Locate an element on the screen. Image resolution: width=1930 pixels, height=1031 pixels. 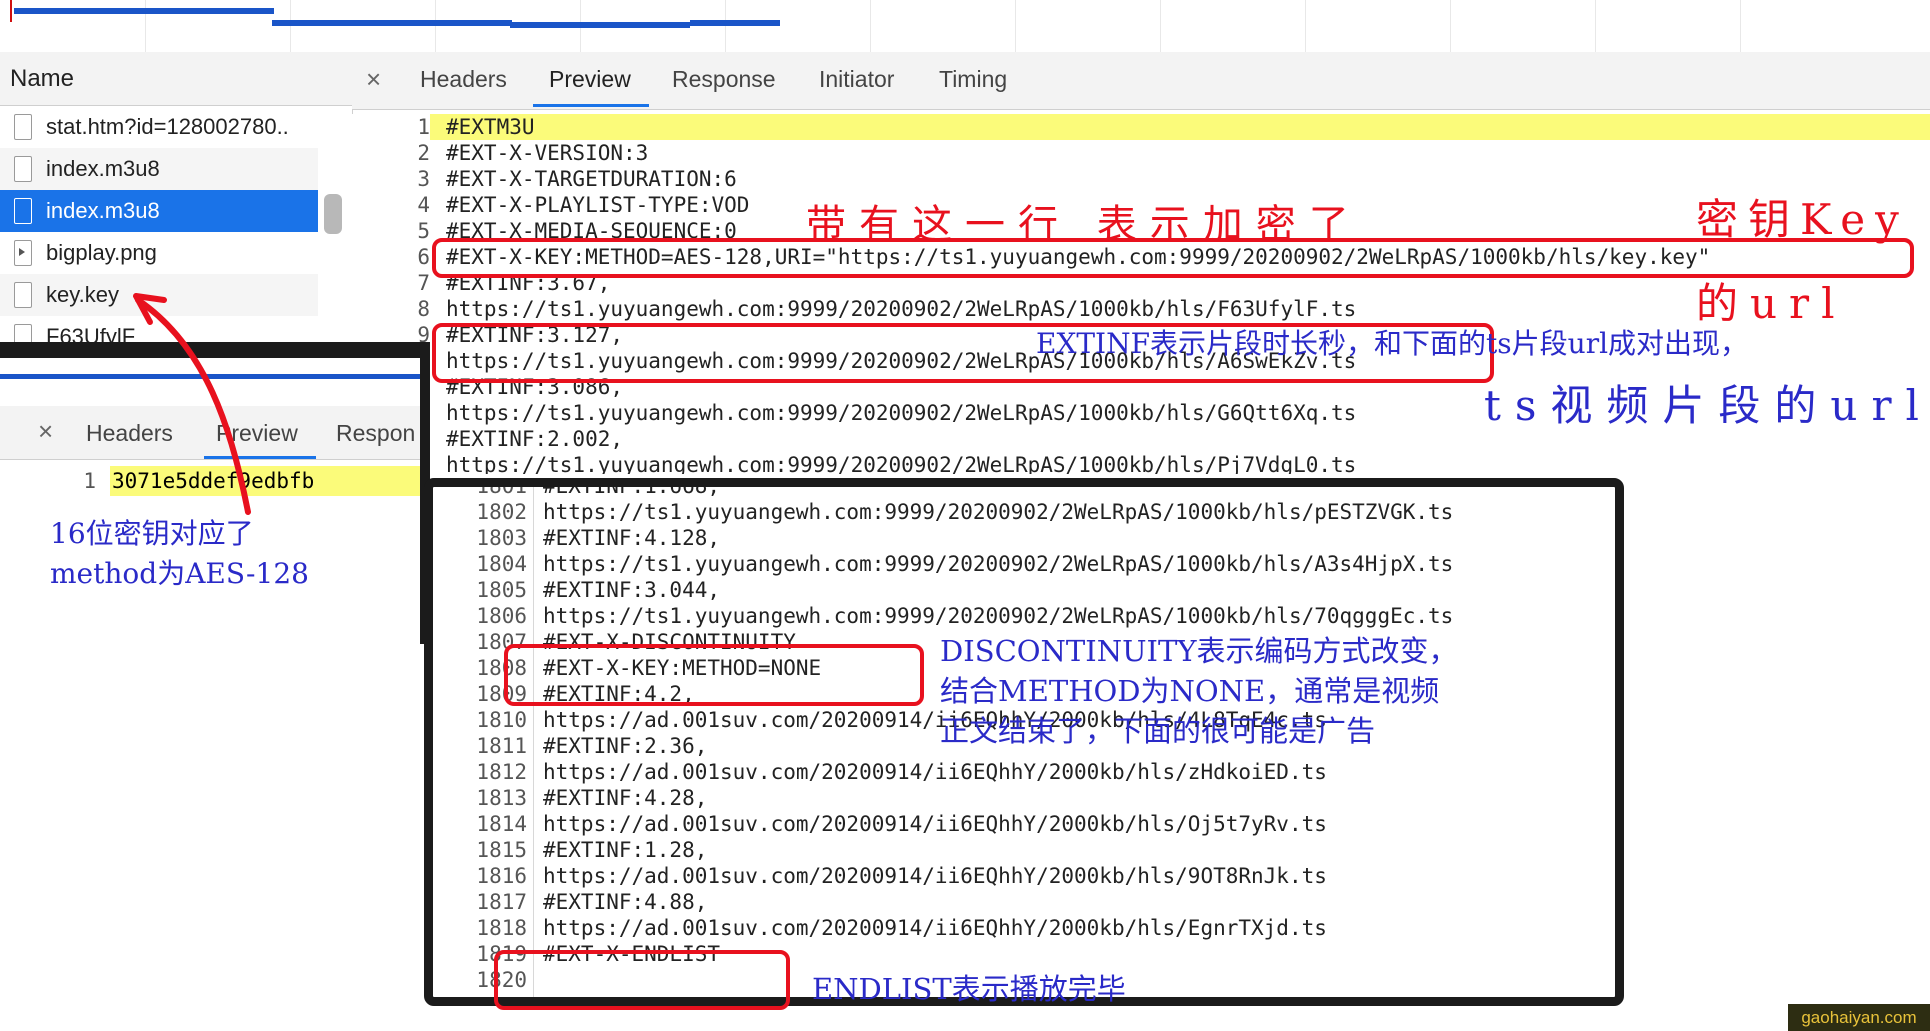
annotation-discontinuity: DISCONTINUITY表示编码方式改变， is located at coordinates (1199, 651).